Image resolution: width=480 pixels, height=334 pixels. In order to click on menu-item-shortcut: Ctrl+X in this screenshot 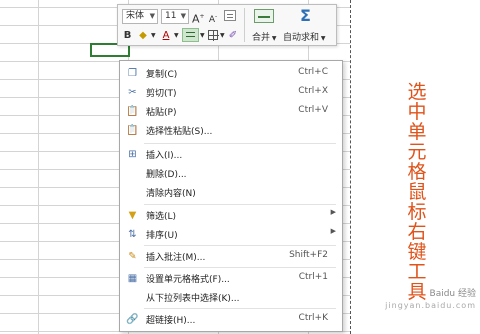, I will do `click(313, 91)`.